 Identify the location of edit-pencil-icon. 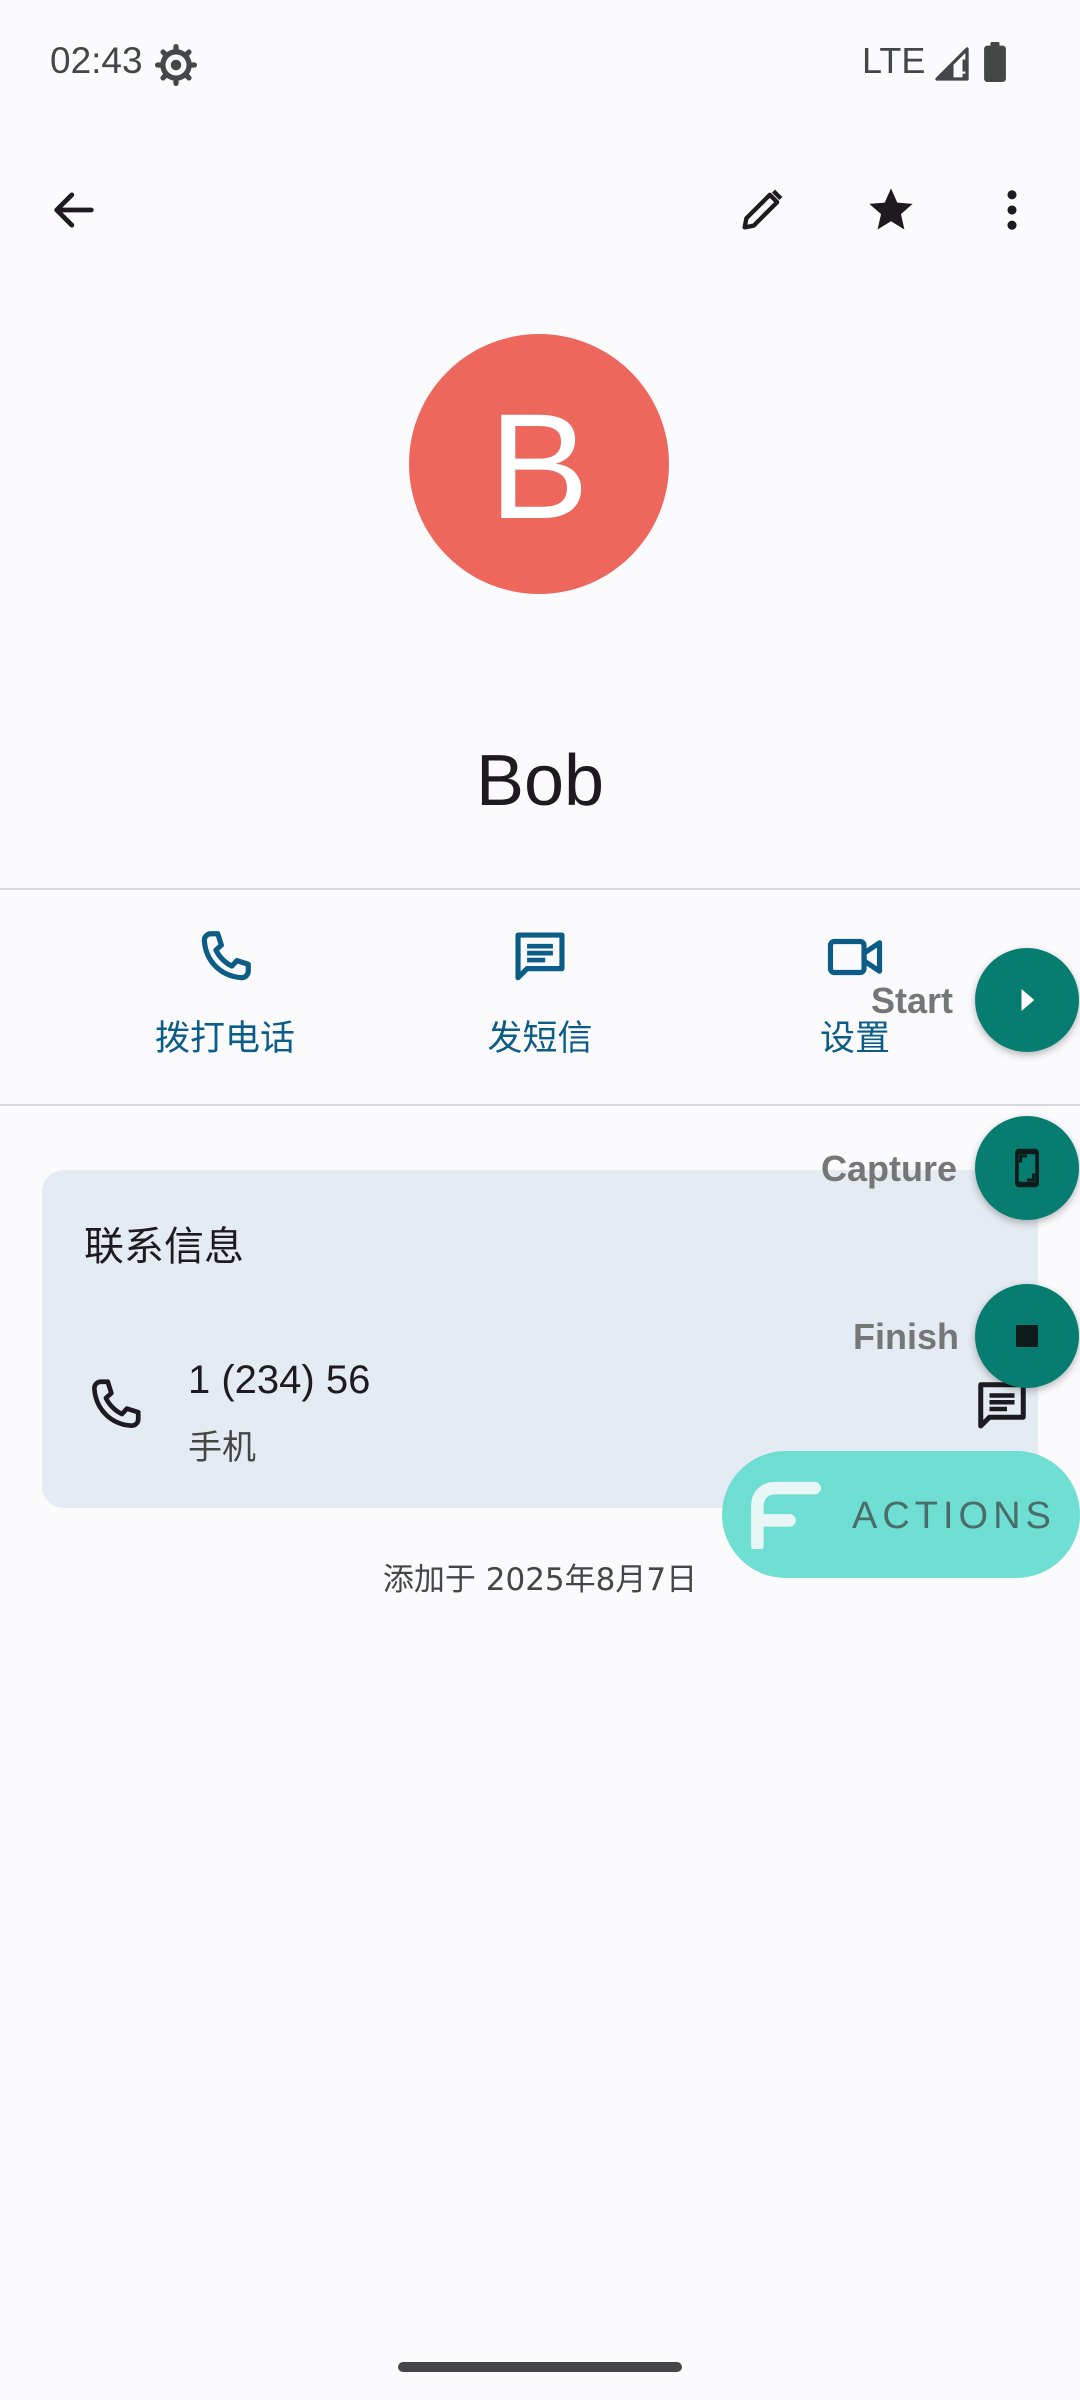
(762, 209).